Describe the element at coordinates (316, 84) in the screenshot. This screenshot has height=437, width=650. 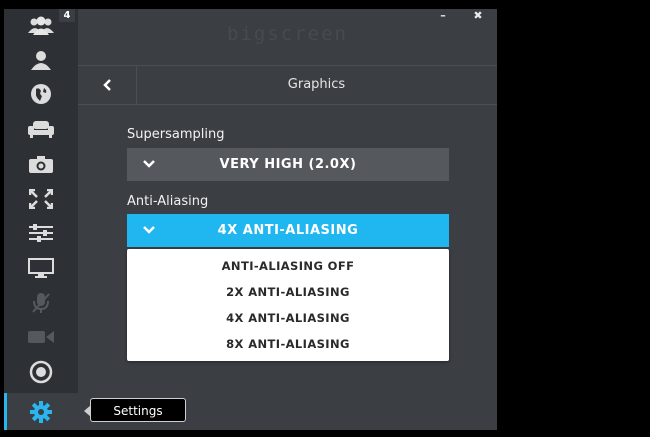
I see `page-title: Graphics` at that location.